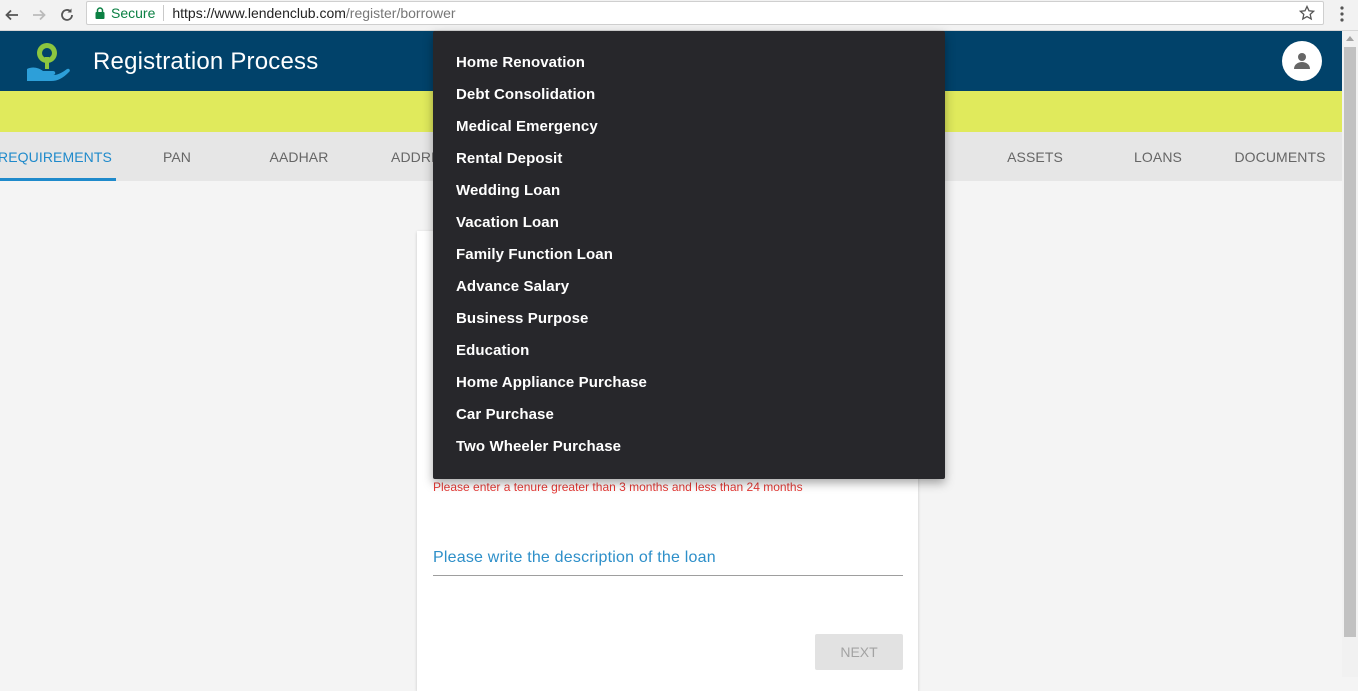  Describe the element at coordinates (689, 222) in the screenshot. I see `dropdown-option: Vacation Loan` at that location.